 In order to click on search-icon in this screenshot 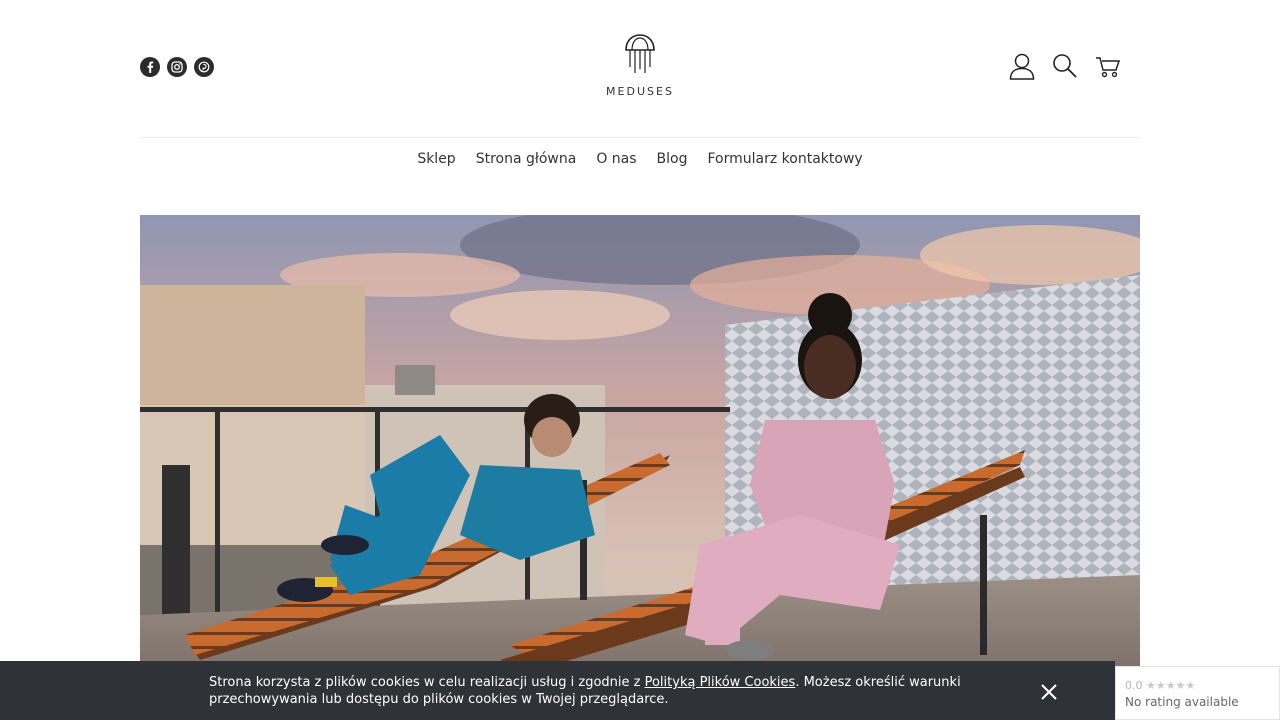, I will do `click(1065, 66)`.